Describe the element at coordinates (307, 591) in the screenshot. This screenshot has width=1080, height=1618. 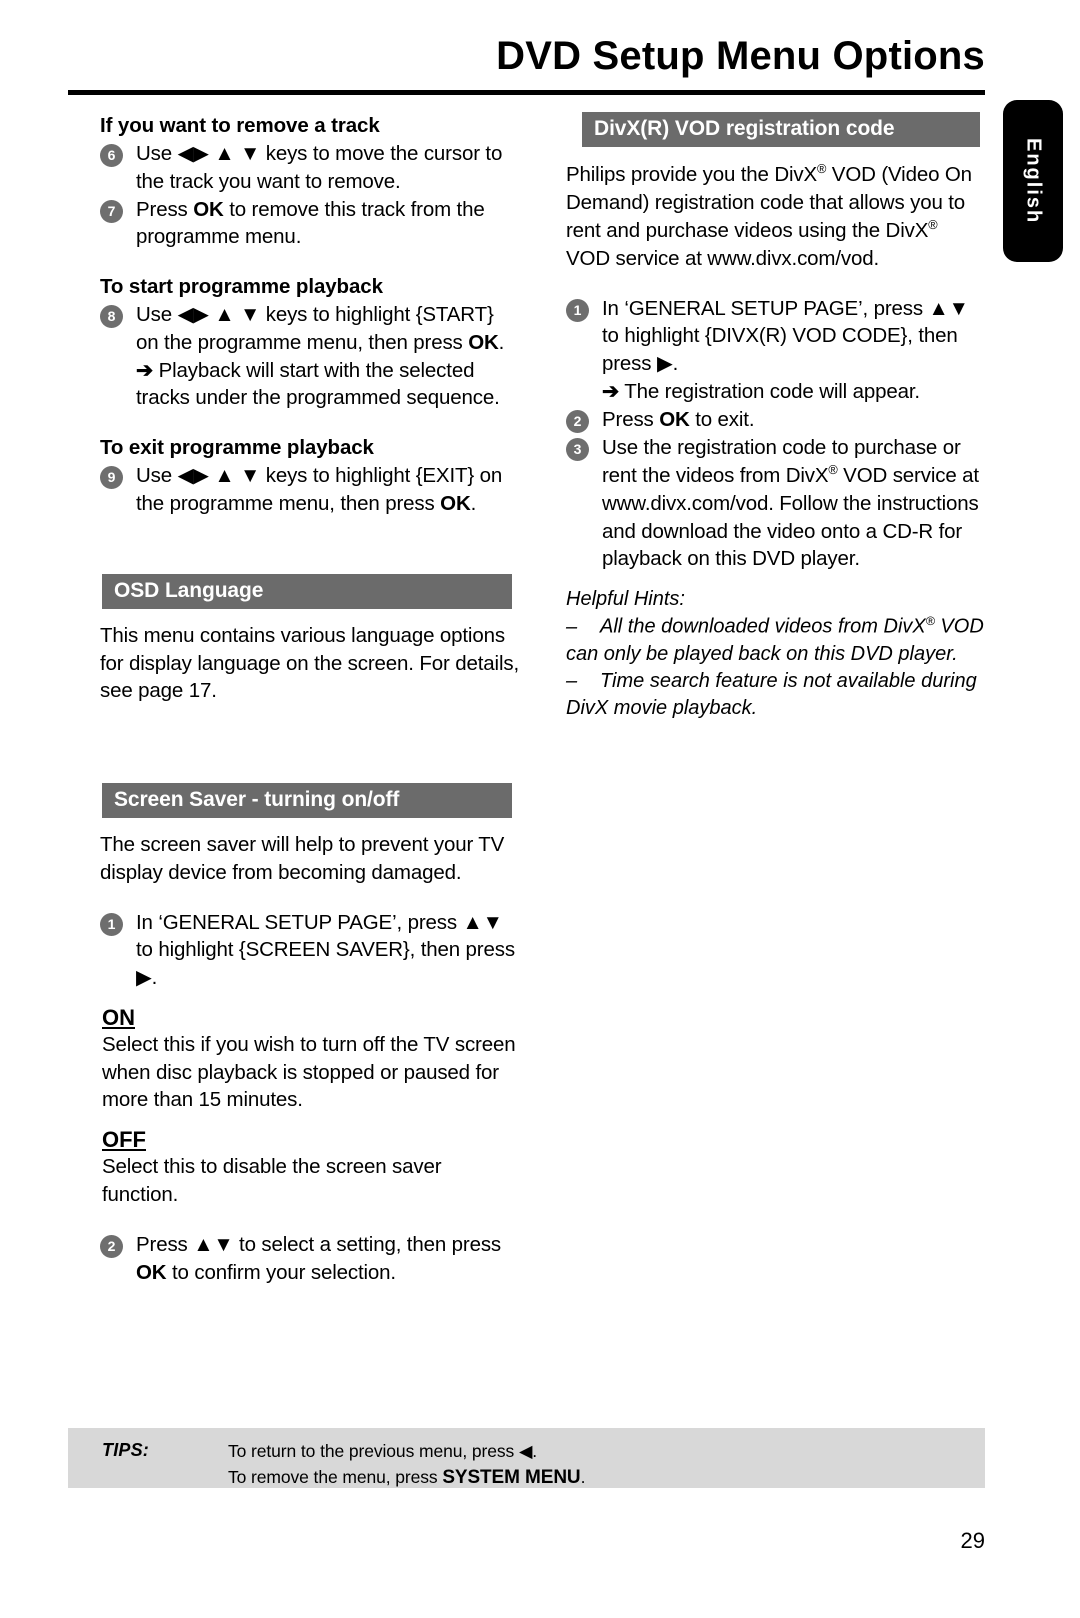
I see `section-bar-osd-language: OSD Language` at that location.